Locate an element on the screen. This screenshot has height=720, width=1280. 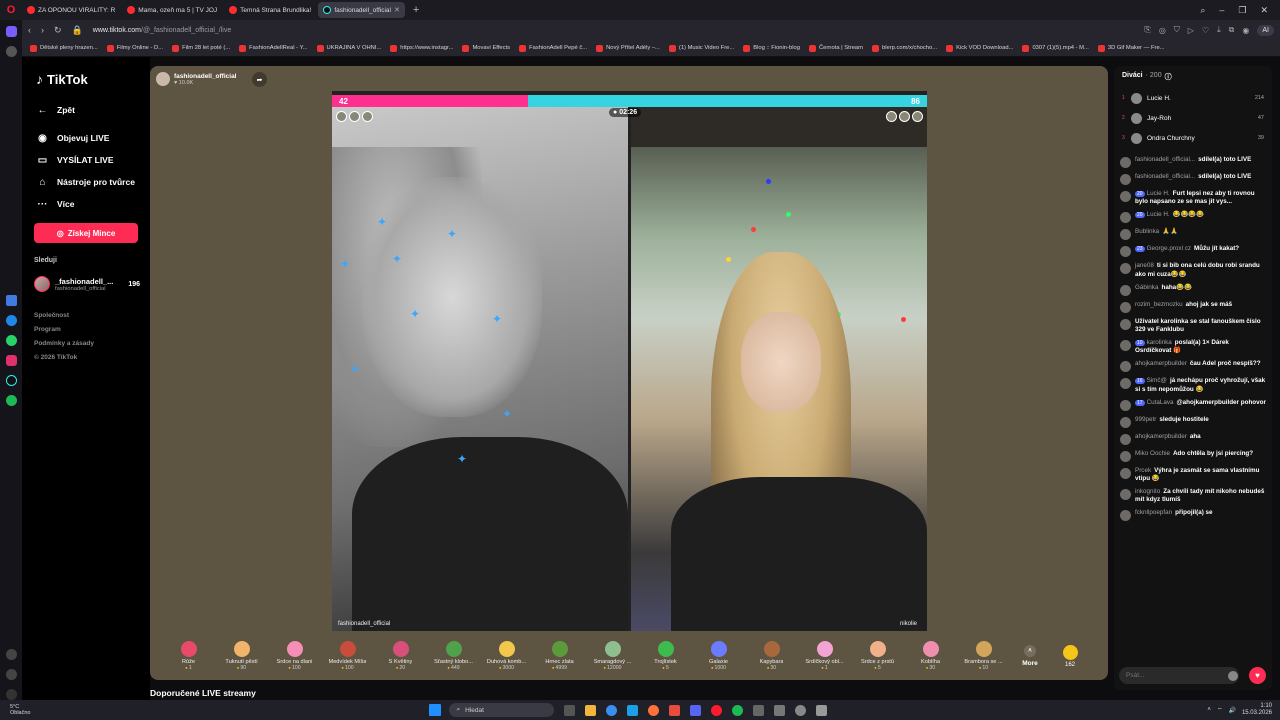
get-coins-button: ◎ Získej Mince is located at coordinates (86, 233).